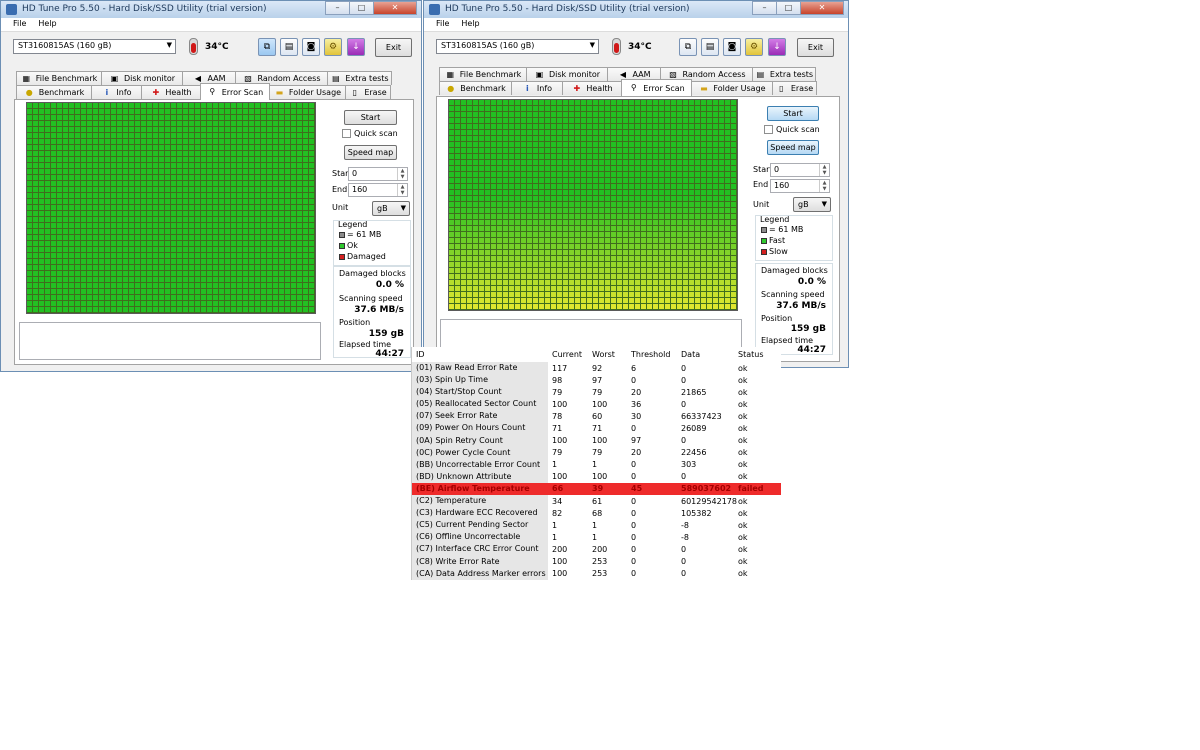 This screenshot has height=750, width=1200. What do you see at coordinates (170, 341) in the screenshot?
I see `log-box` at bounding box center [170, 341].